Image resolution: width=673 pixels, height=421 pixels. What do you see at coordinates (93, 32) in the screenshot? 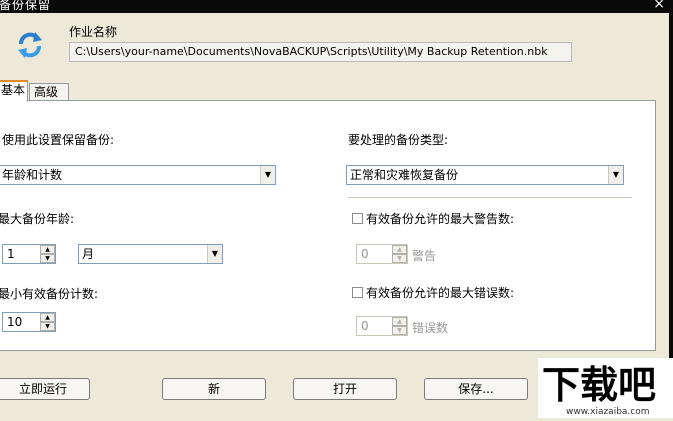
I see `job-name-label: 作业名称` at bounding box center [93, 32].